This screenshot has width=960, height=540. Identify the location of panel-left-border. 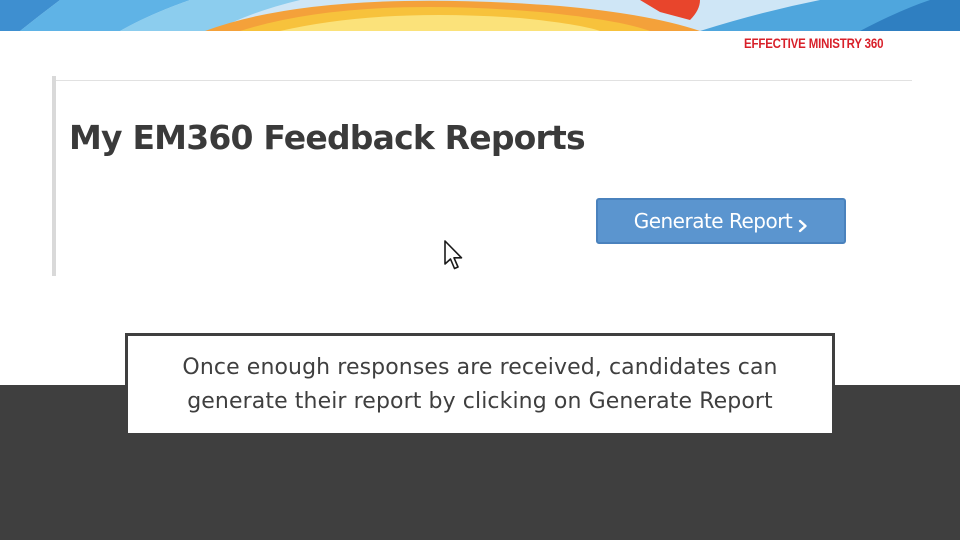
(54, 176).